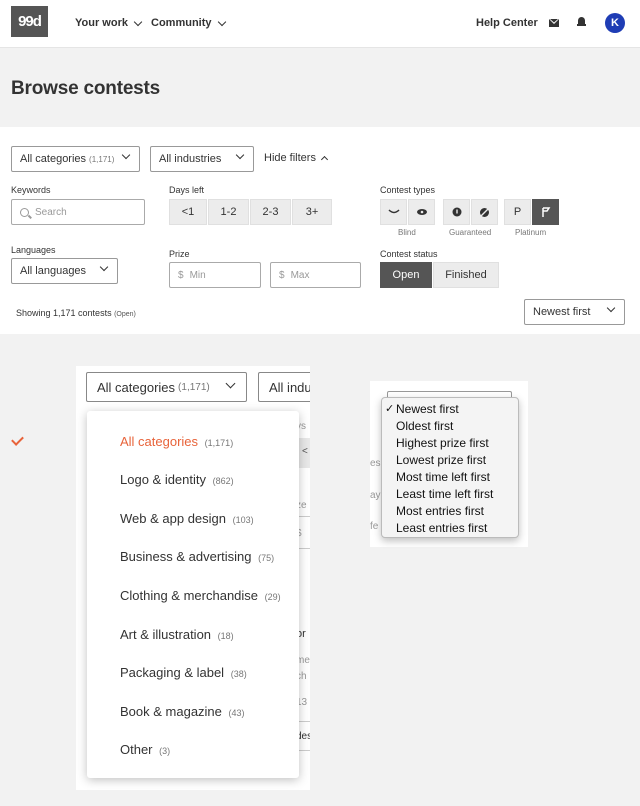 Image resolution: width=640 pixels, height=806 pixels. Describe the element at coordinates (315, 275) in the screenshot. I see `prize-max-input: $ Max` at that location.